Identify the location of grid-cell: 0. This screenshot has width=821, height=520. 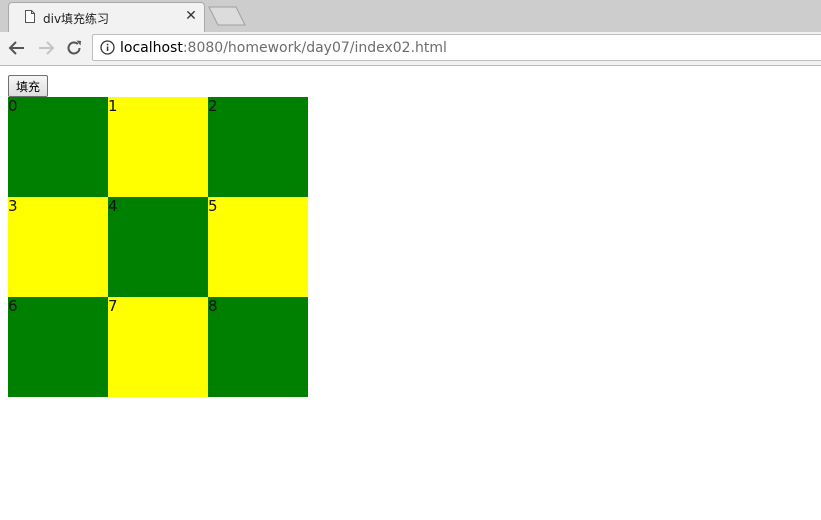
(58, 147).